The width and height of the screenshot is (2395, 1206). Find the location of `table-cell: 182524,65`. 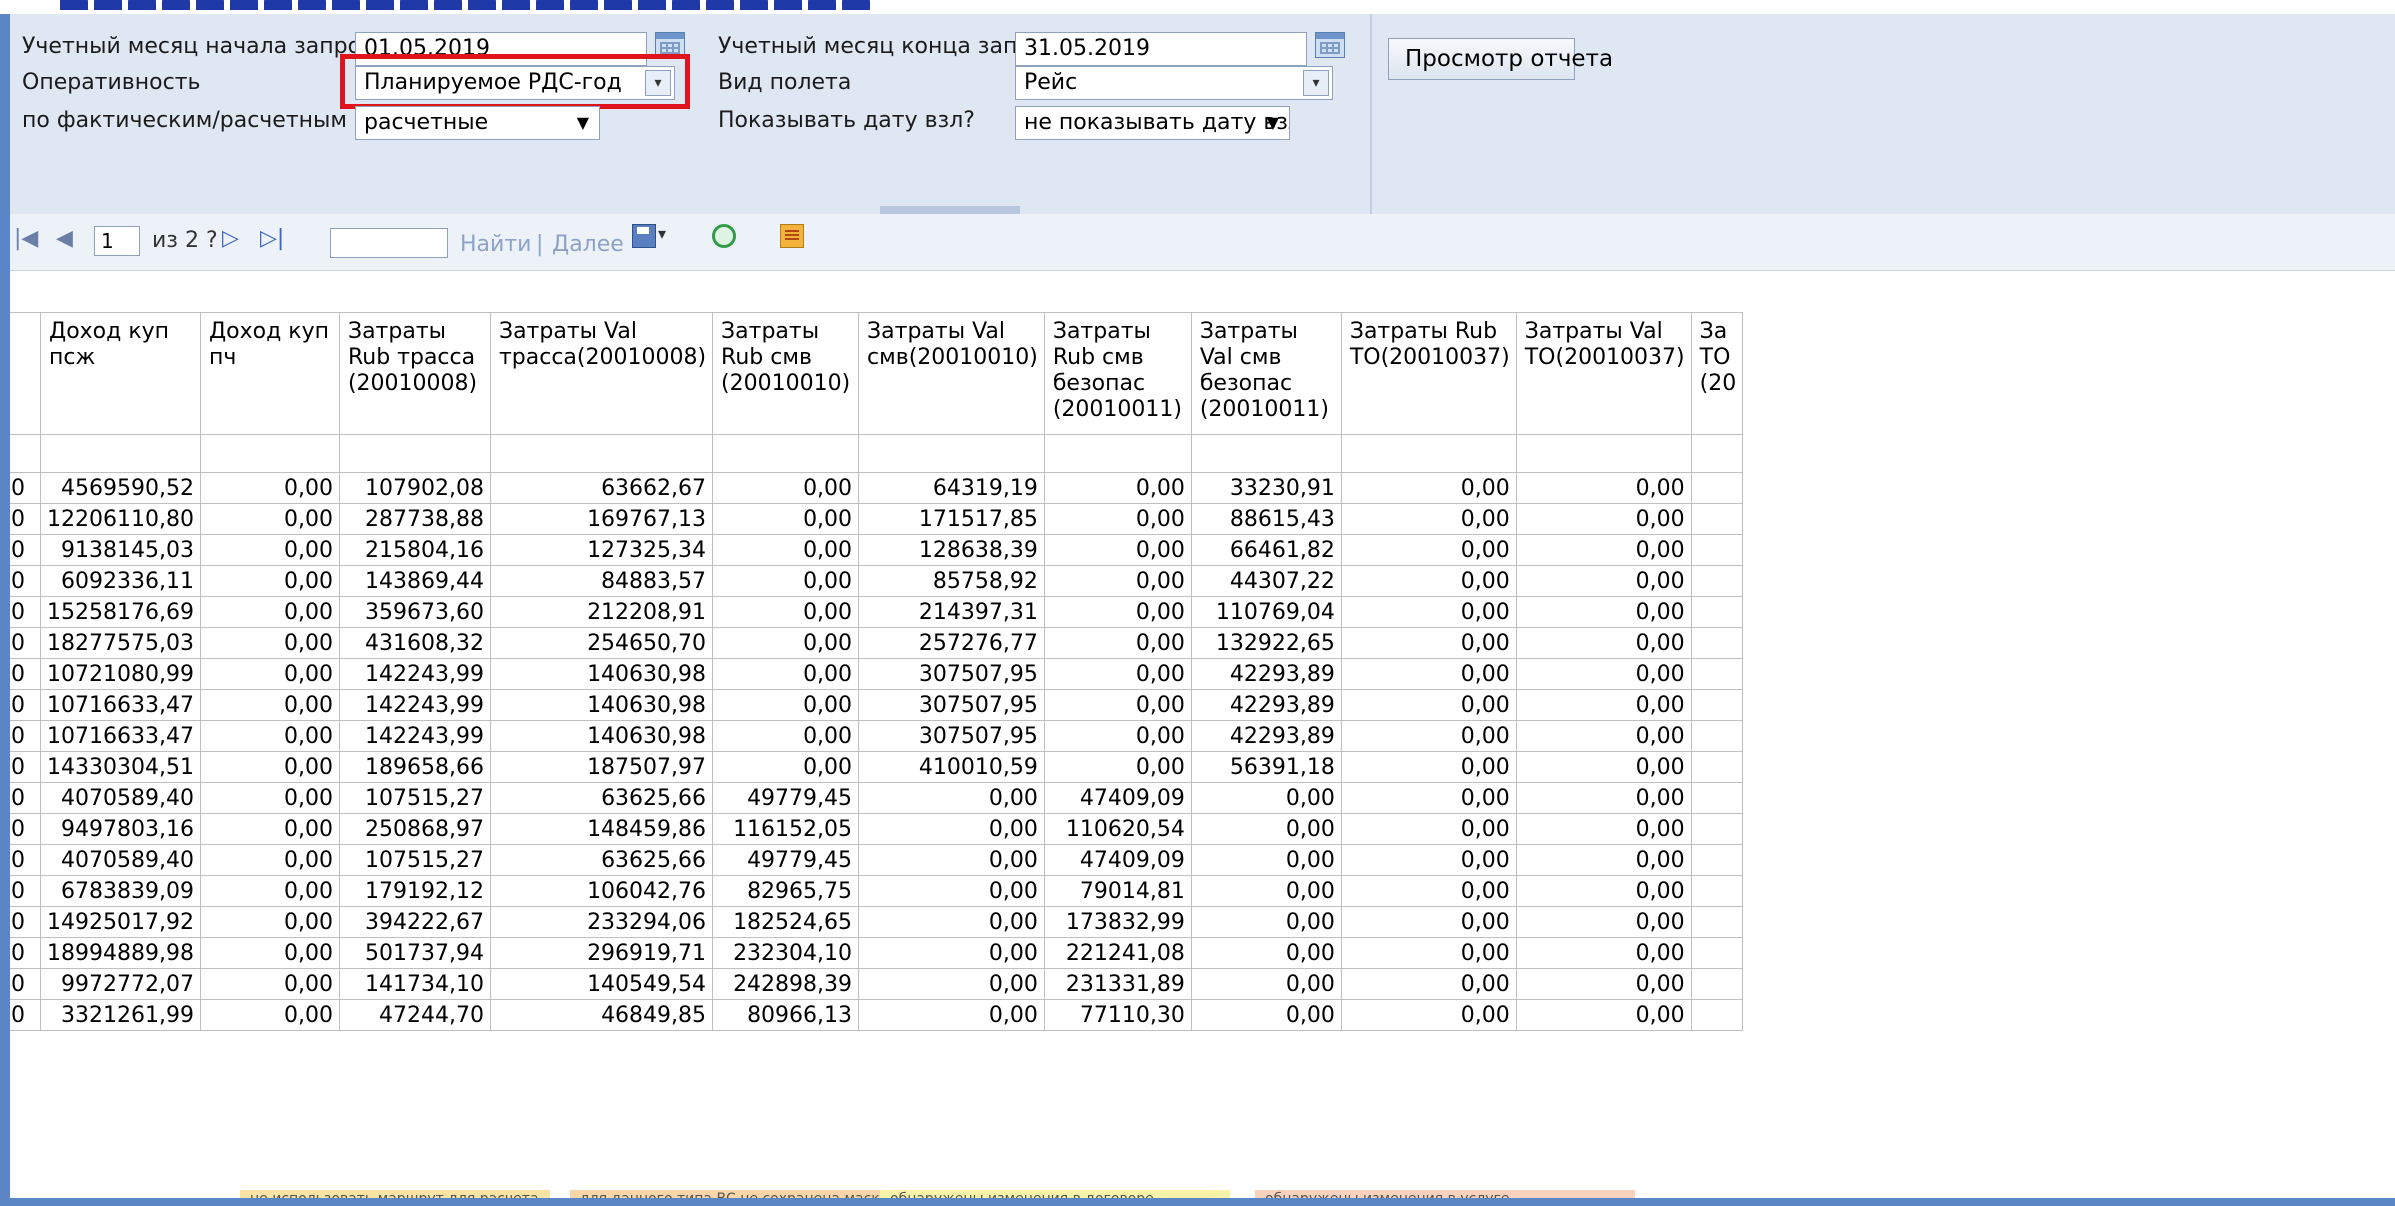

table-cell: 182524,65 is located at coordinates (786, 922).